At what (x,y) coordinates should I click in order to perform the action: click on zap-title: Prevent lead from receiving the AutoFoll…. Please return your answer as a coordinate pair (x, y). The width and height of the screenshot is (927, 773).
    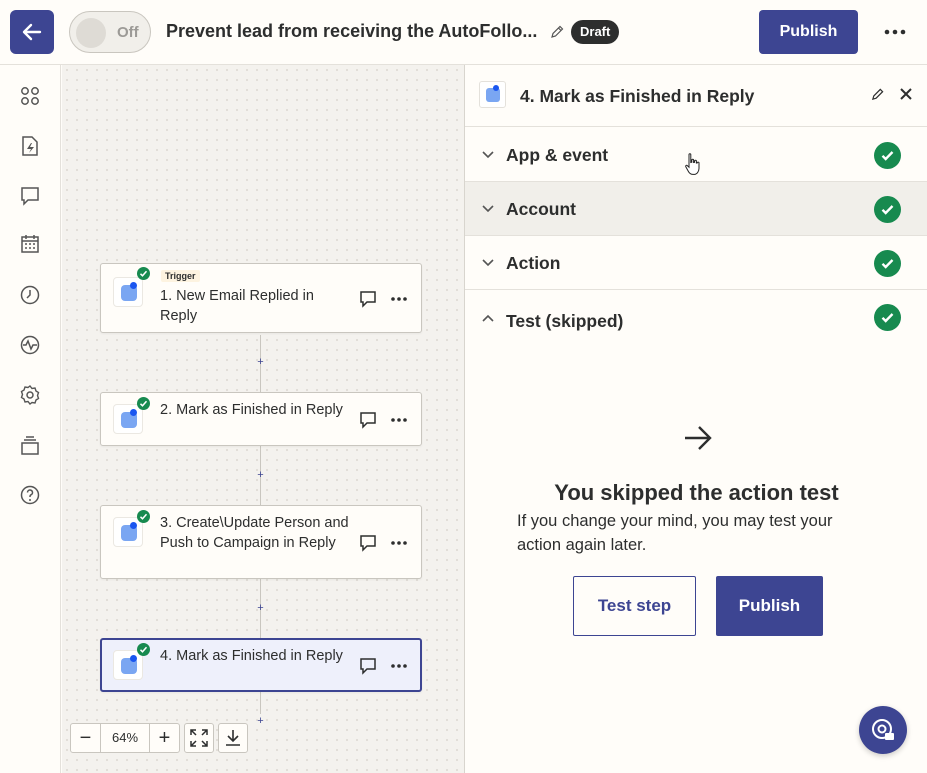
    Looking at the image, I should click on (351, 31).